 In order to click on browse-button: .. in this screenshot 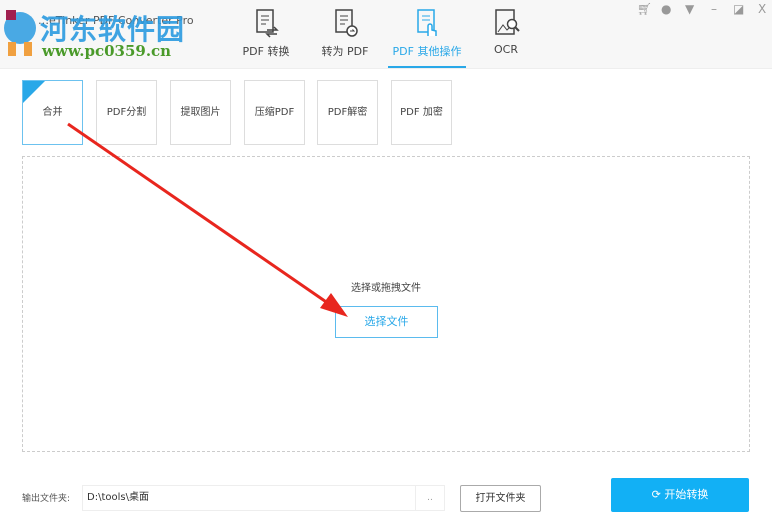, I will do `click(430, 498)`.